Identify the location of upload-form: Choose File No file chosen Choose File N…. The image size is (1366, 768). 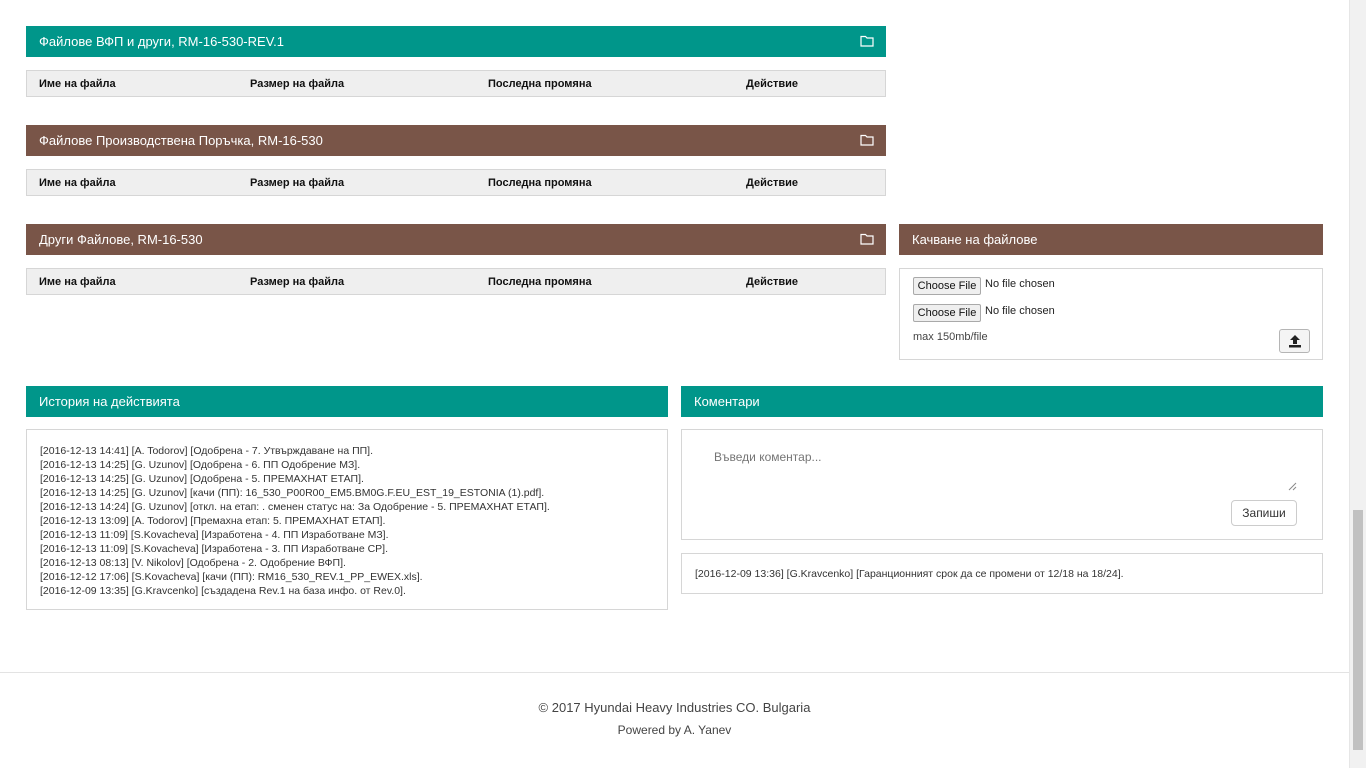
(1111, 314).